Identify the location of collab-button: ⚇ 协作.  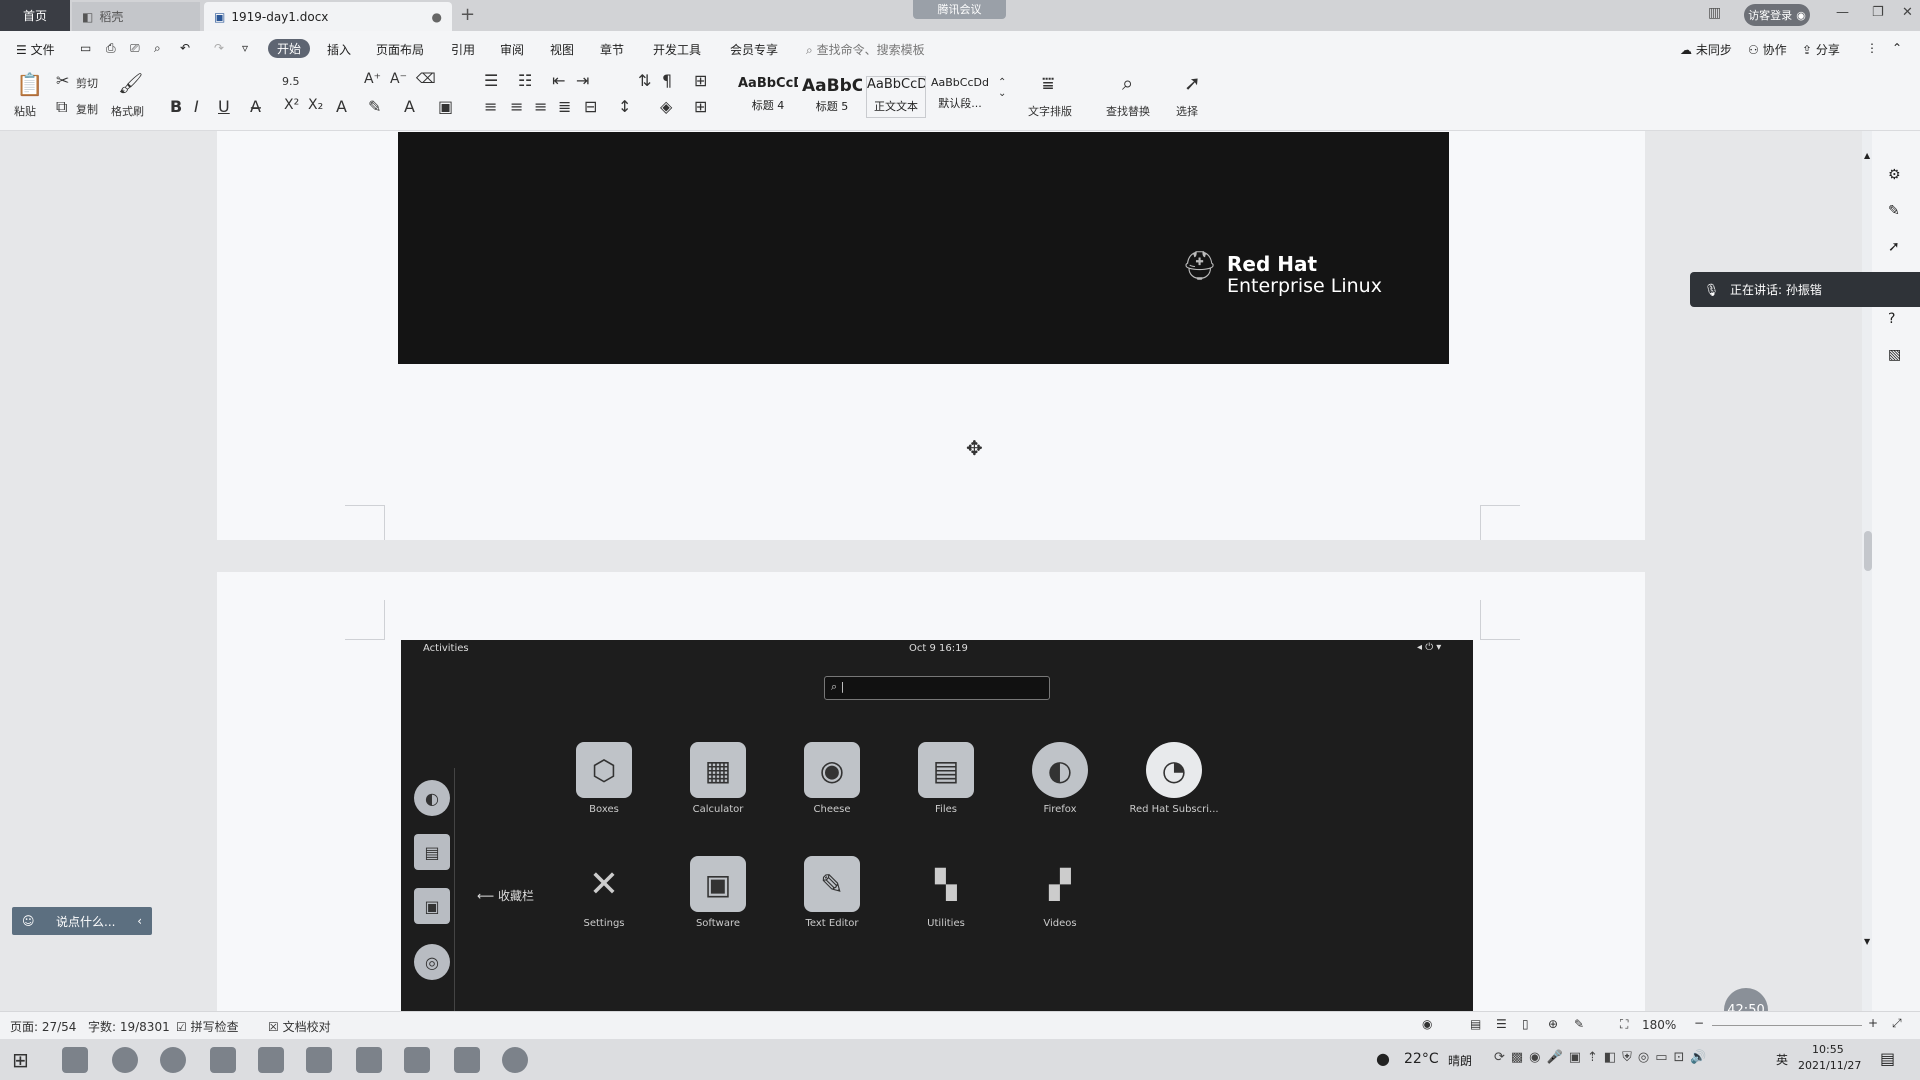
(1767, 49).